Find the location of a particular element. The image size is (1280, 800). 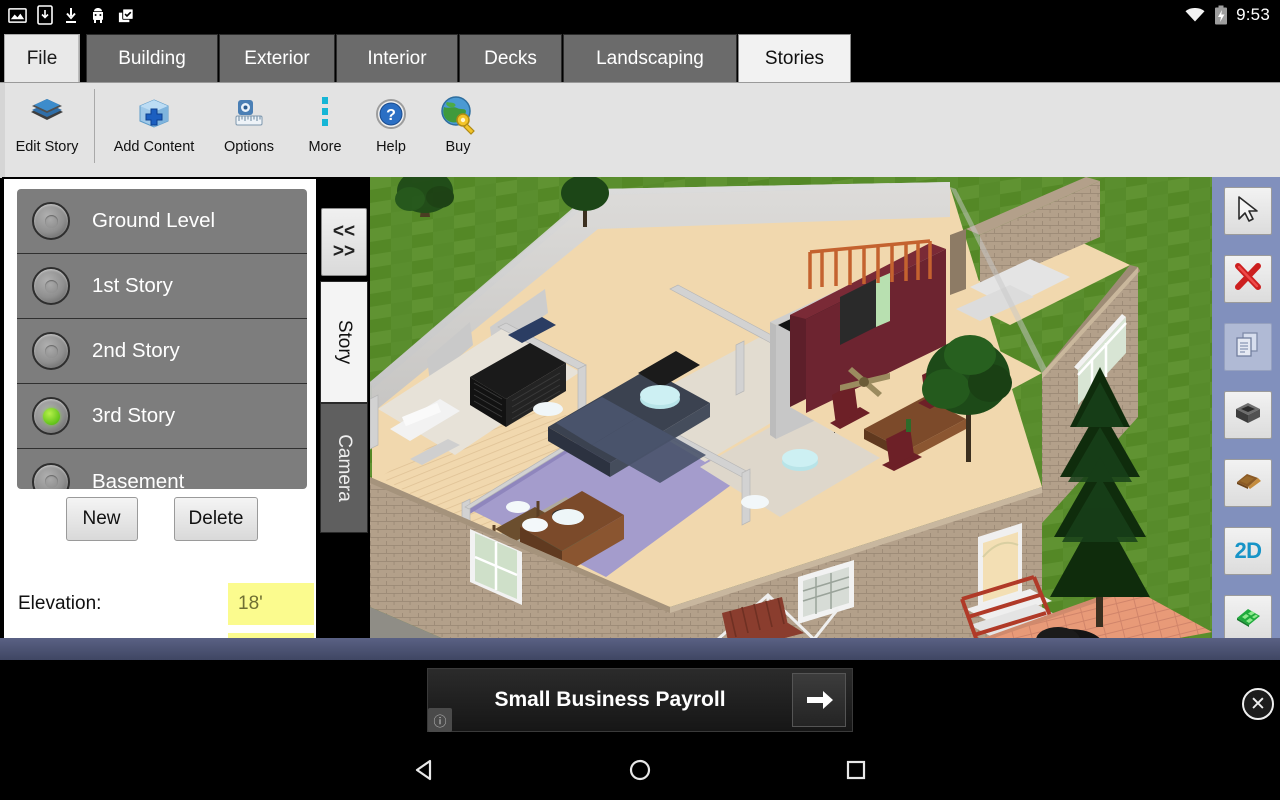

side-tab-camera-label: Camera is located at coordinates (345, 468).